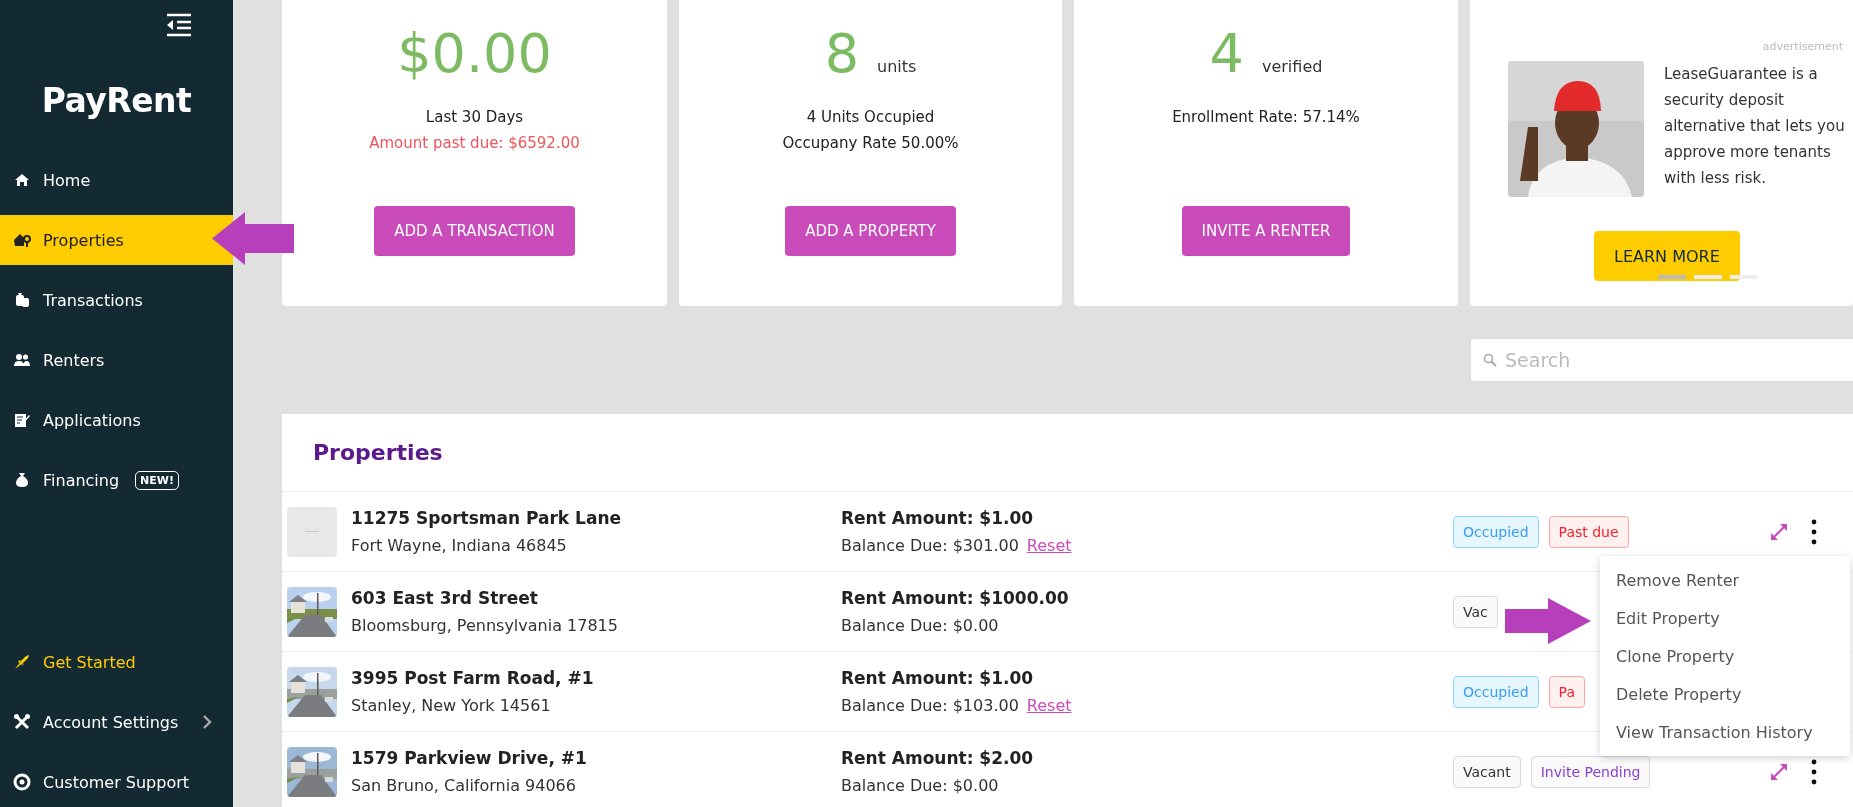 The image size is (1853, 807). I want to click on nav-item: Transactions, so click(116, 300).